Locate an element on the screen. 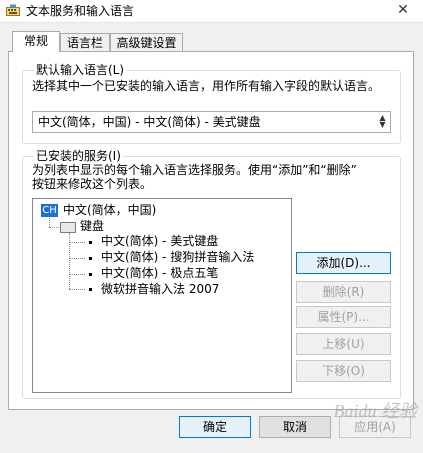  move-up-button: 上移(U) is located at coordinates (343, 344).